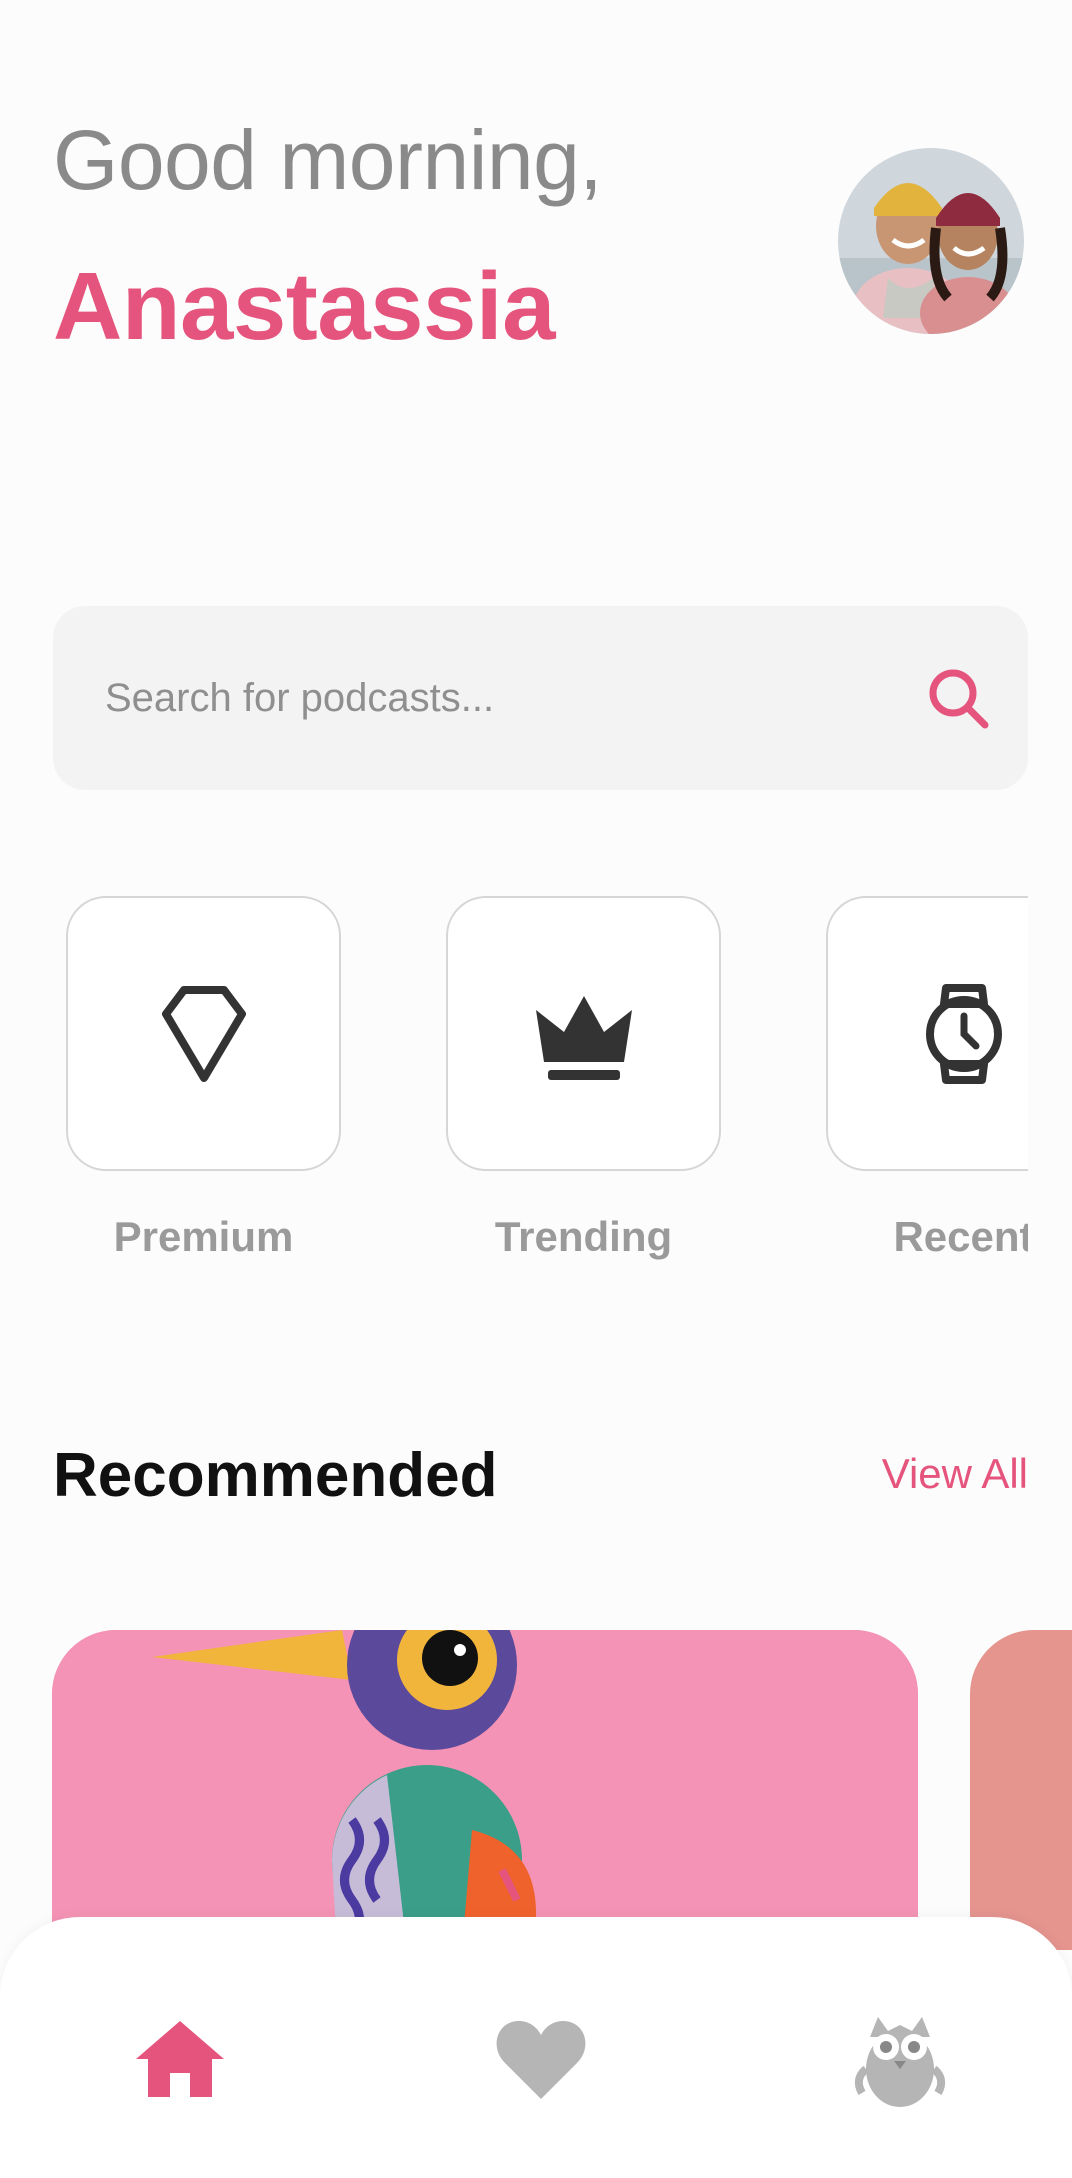 Image resolution: width=1072 pixels, height=2178 pixels. What do you see at coordinates (495, 698) in the screenshot?
I see `search-input` at bounding box center [495, 698].